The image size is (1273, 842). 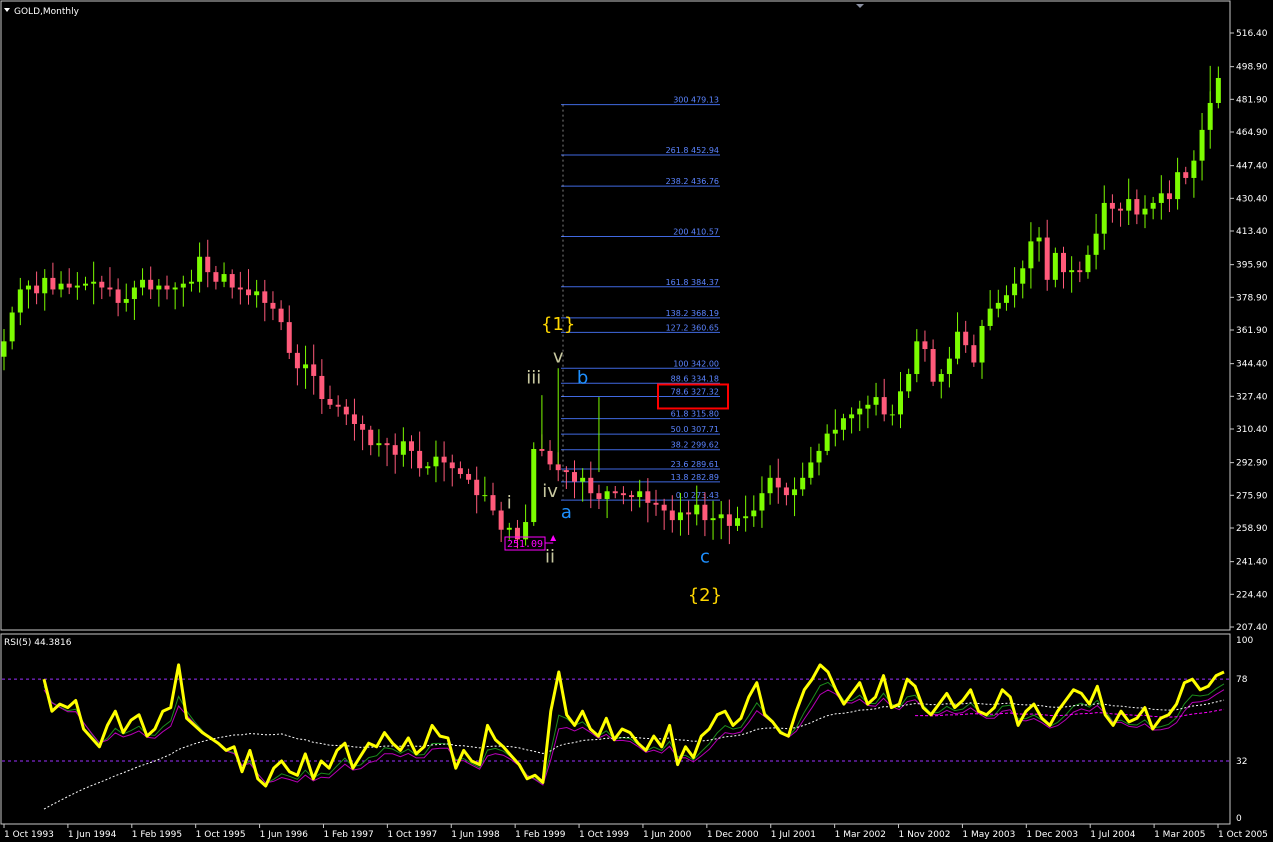 I want to click on wave-label: {1}, so click(x=558, y=324).